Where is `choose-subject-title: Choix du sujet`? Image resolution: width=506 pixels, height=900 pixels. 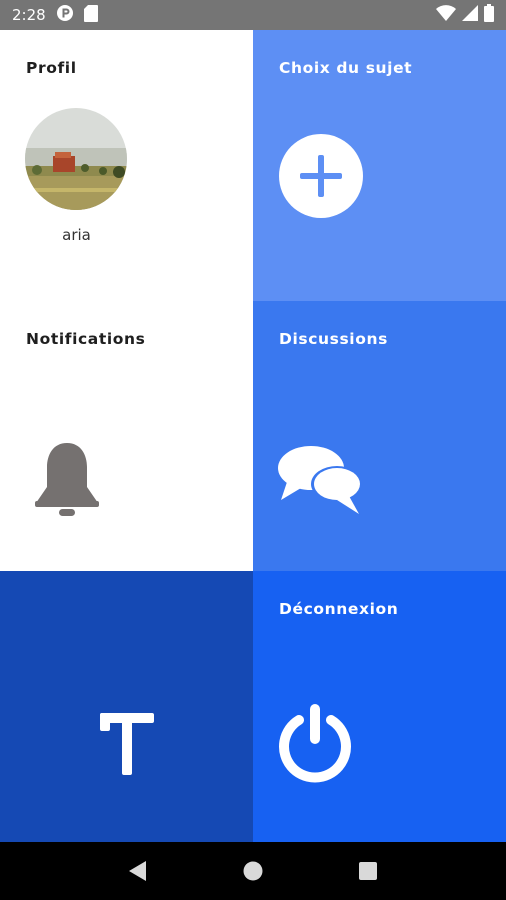 choose-subject-title: Choix du sujet is located at coordinates (346, 68).